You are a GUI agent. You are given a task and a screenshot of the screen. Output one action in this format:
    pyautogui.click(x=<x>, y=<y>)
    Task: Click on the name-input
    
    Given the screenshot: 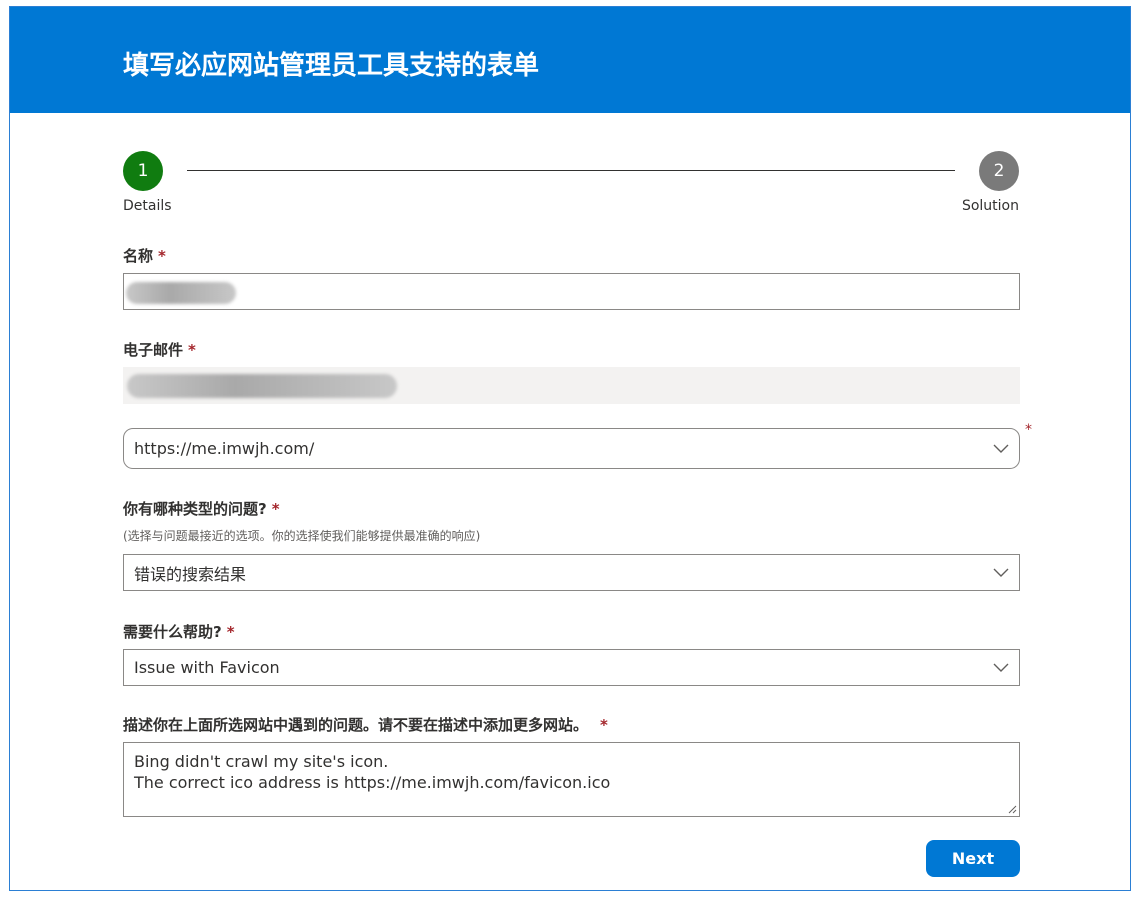 What is the action you would take?
    pyautogui.click(x=571, y=291)
    